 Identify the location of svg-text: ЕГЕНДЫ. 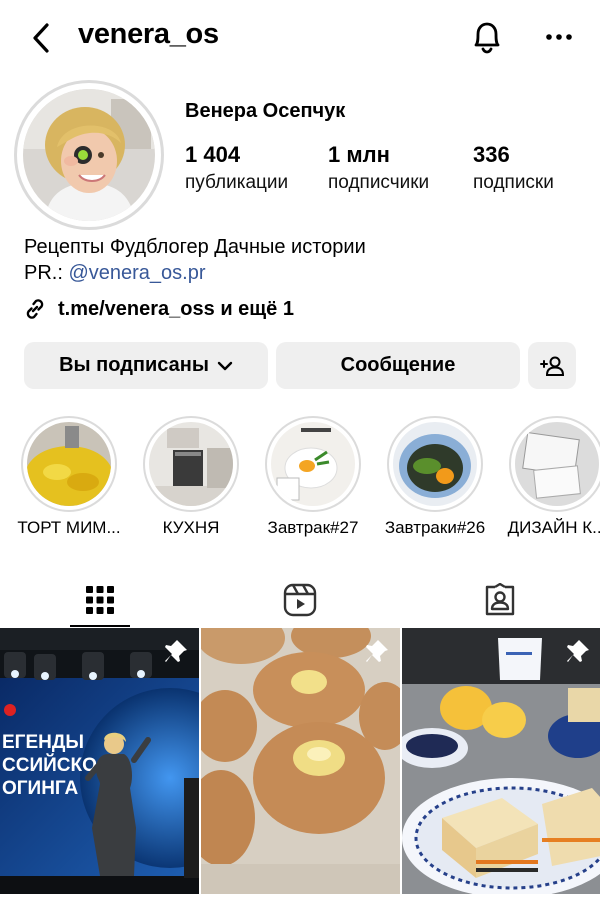
(43, 742).